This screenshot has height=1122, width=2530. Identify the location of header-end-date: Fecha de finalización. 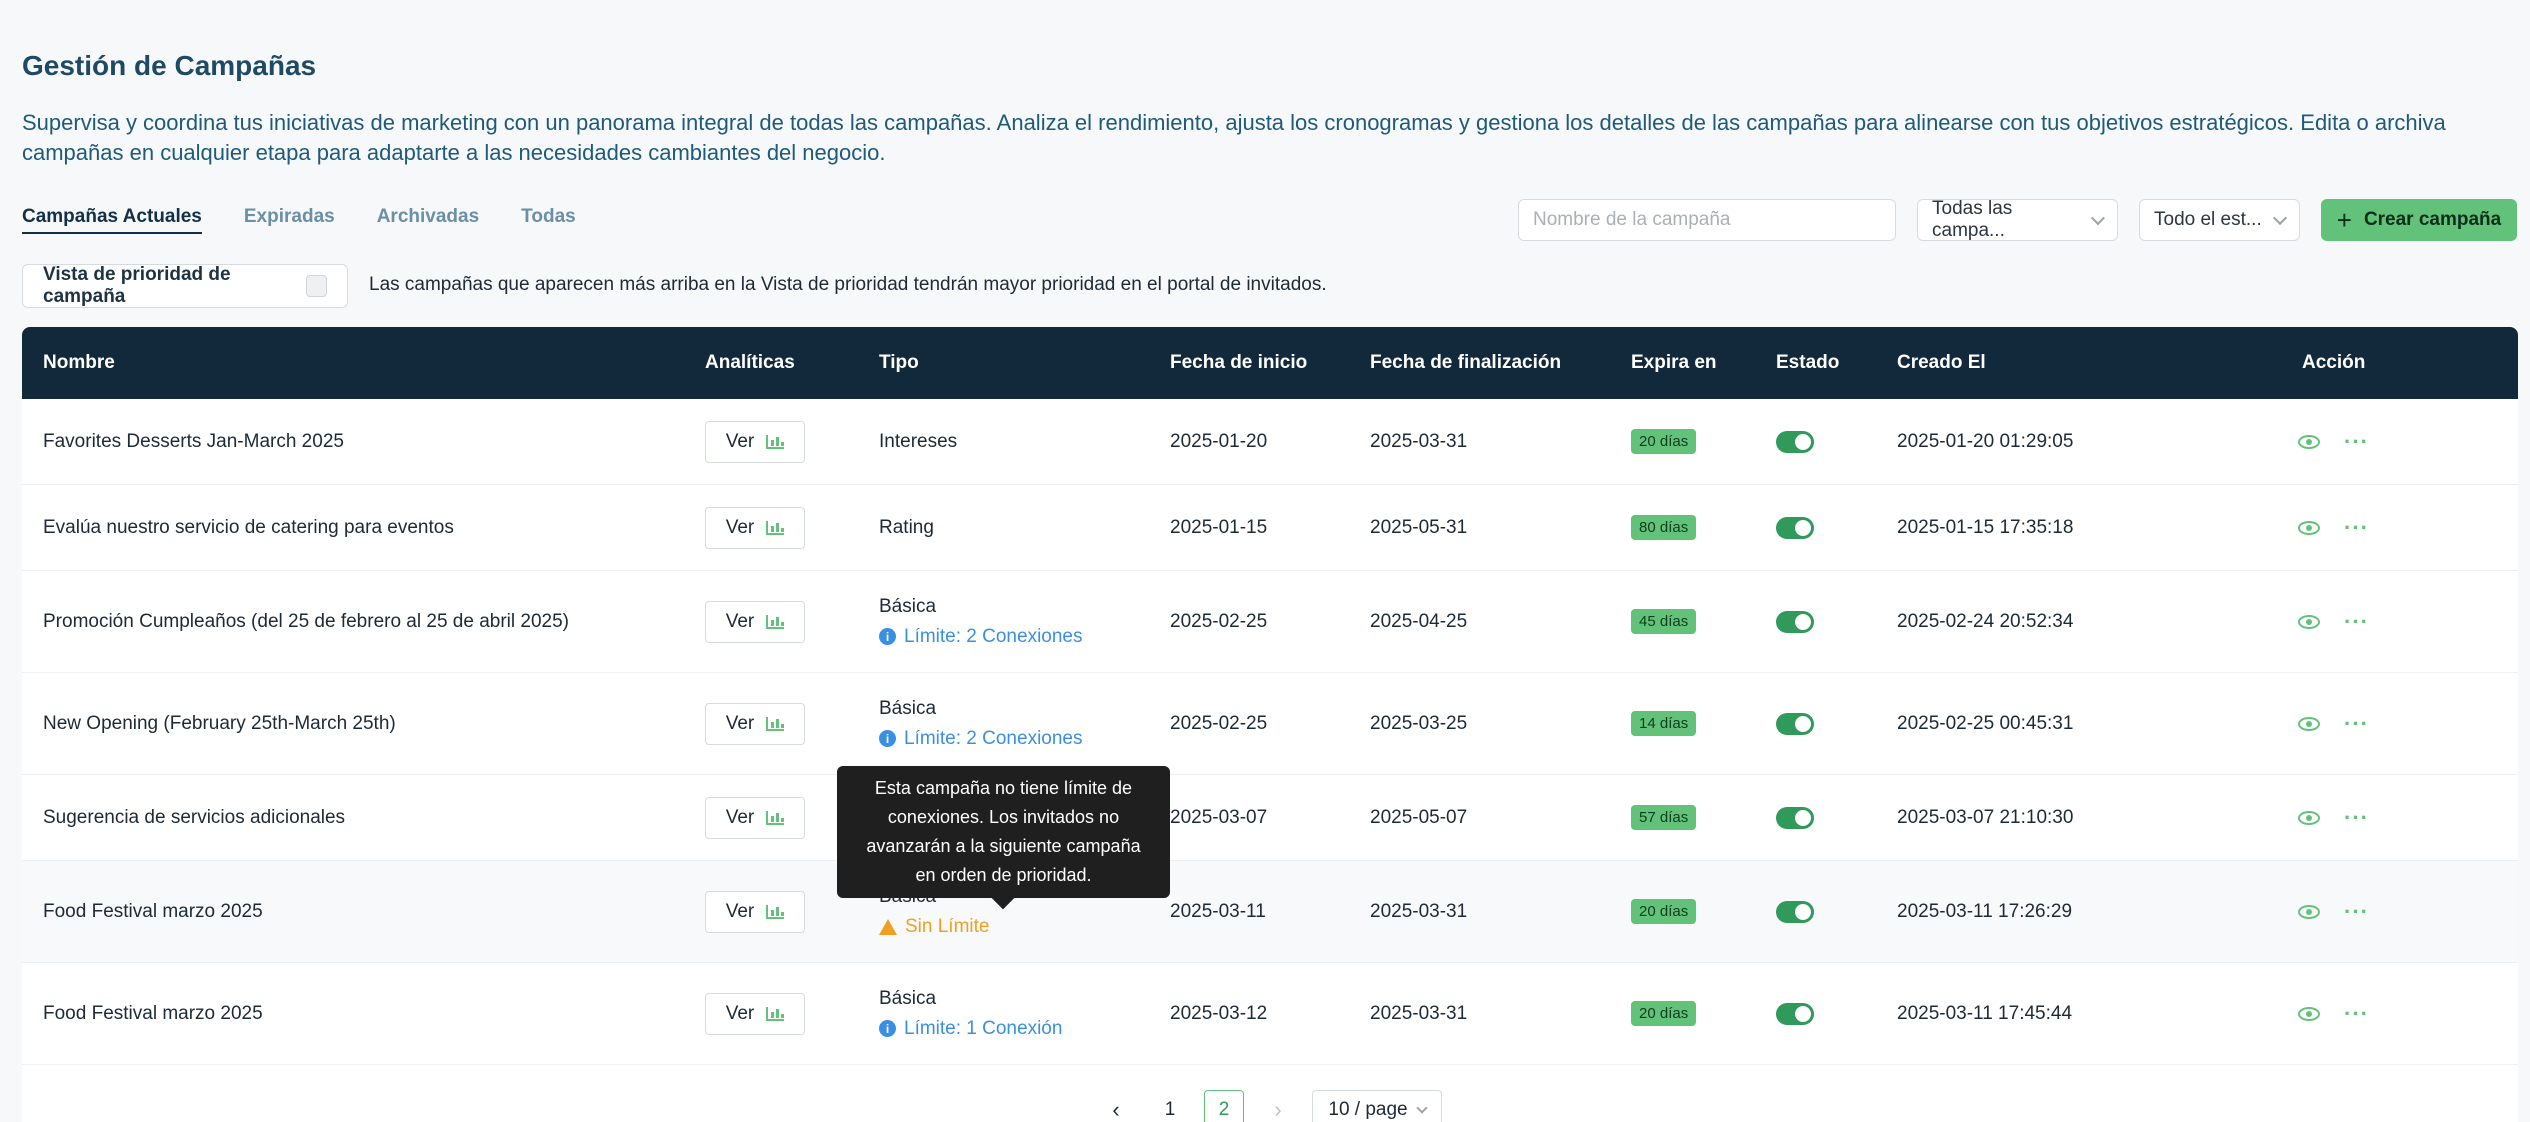
(1465, 363).